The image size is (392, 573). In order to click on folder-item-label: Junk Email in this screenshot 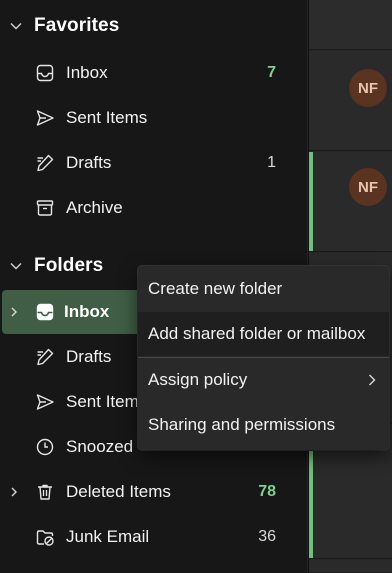, I will do `click(108, 536)`.